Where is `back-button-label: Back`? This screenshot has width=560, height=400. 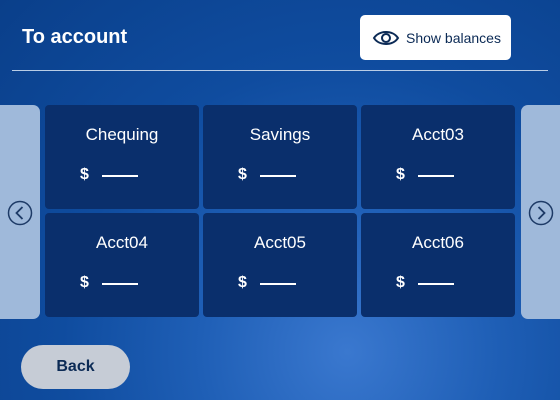
back-button-label: Back is located at coordinates (75, 366).